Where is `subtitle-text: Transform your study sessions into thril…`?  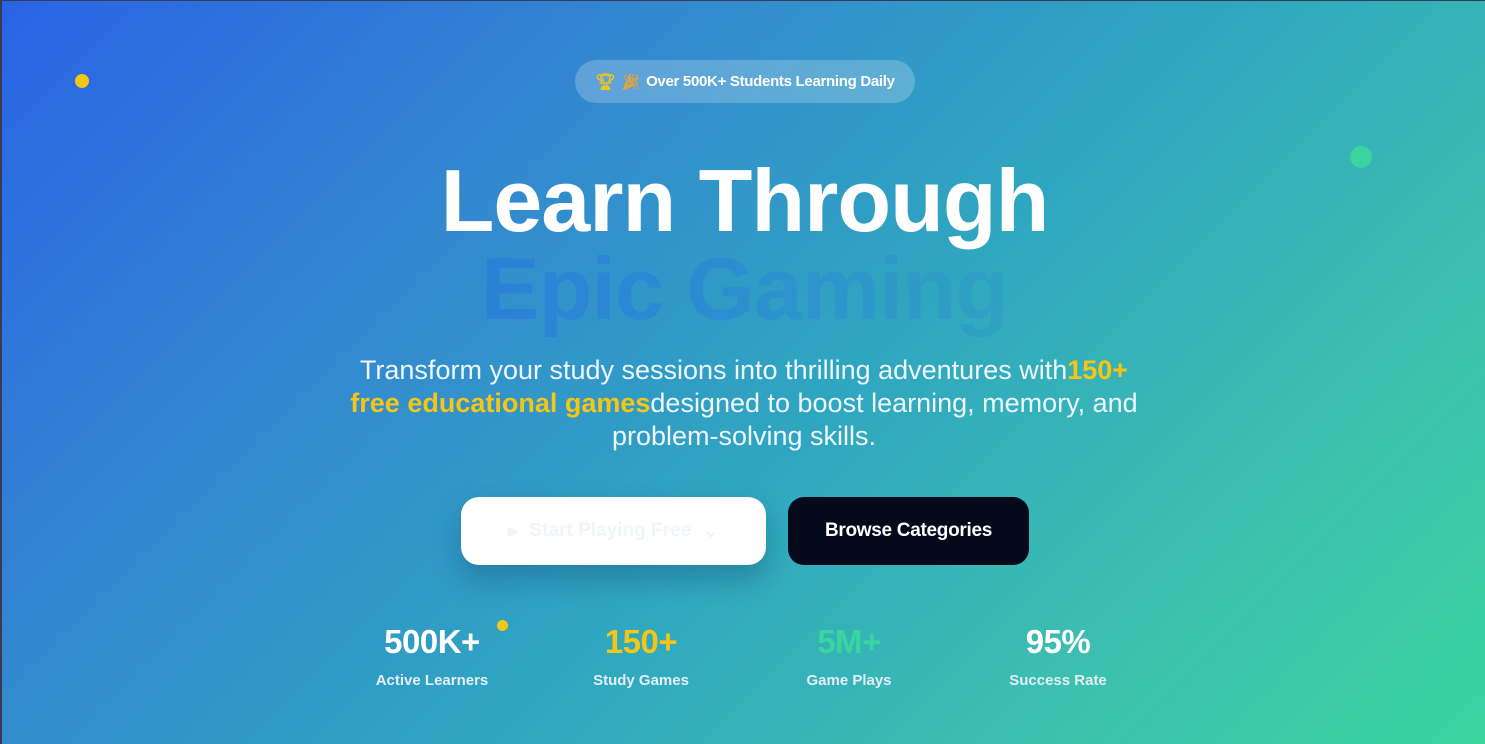 subtitle-text: Transform your study sessions into thril… is located at coordinates (713, 370).